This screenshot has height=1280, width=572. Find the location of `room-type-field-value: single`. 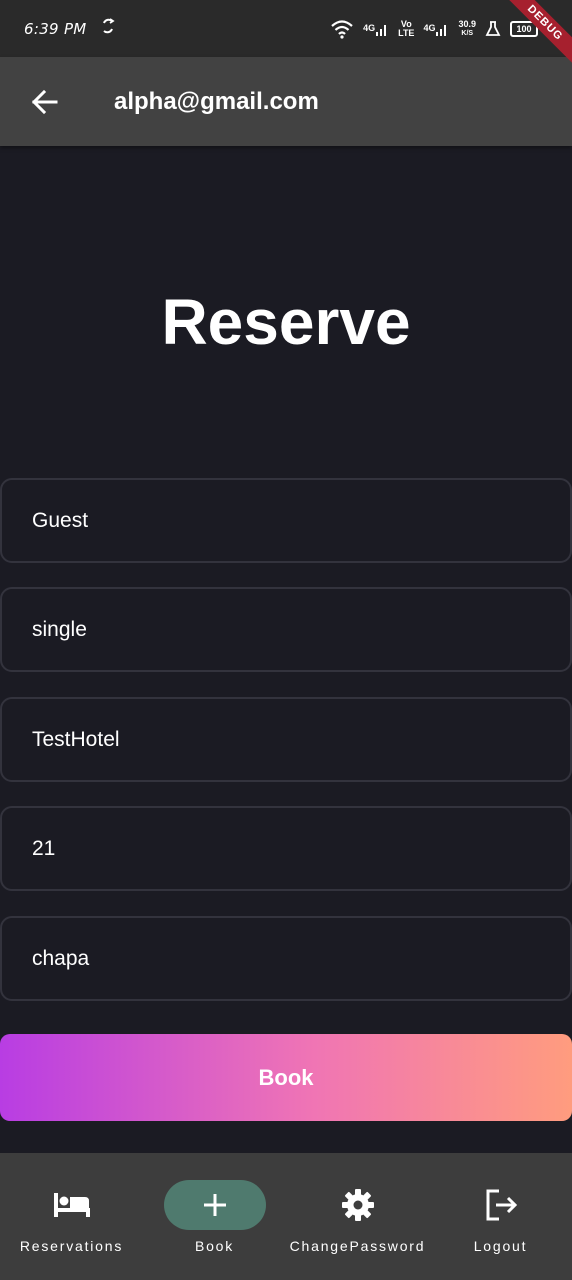

room-type-field-value: single is located at coordinates (59, 629).